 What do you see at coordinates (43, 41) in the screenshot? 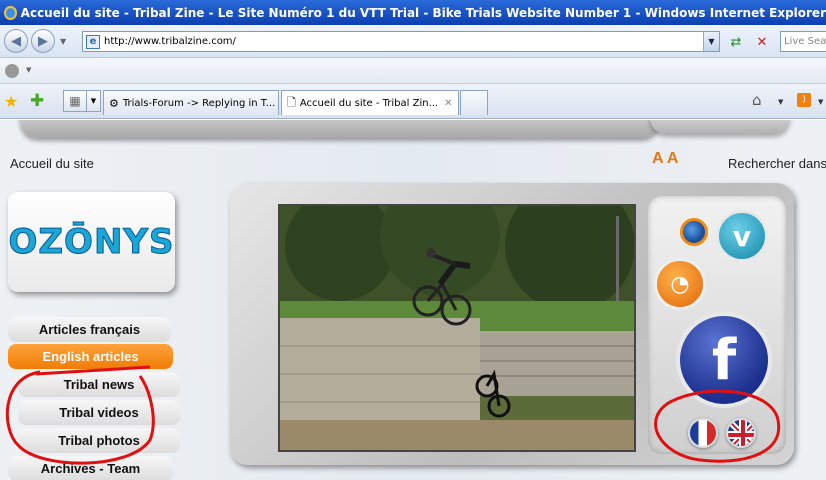
I see `forward-button: ▶` at bounding box center [43, 41].